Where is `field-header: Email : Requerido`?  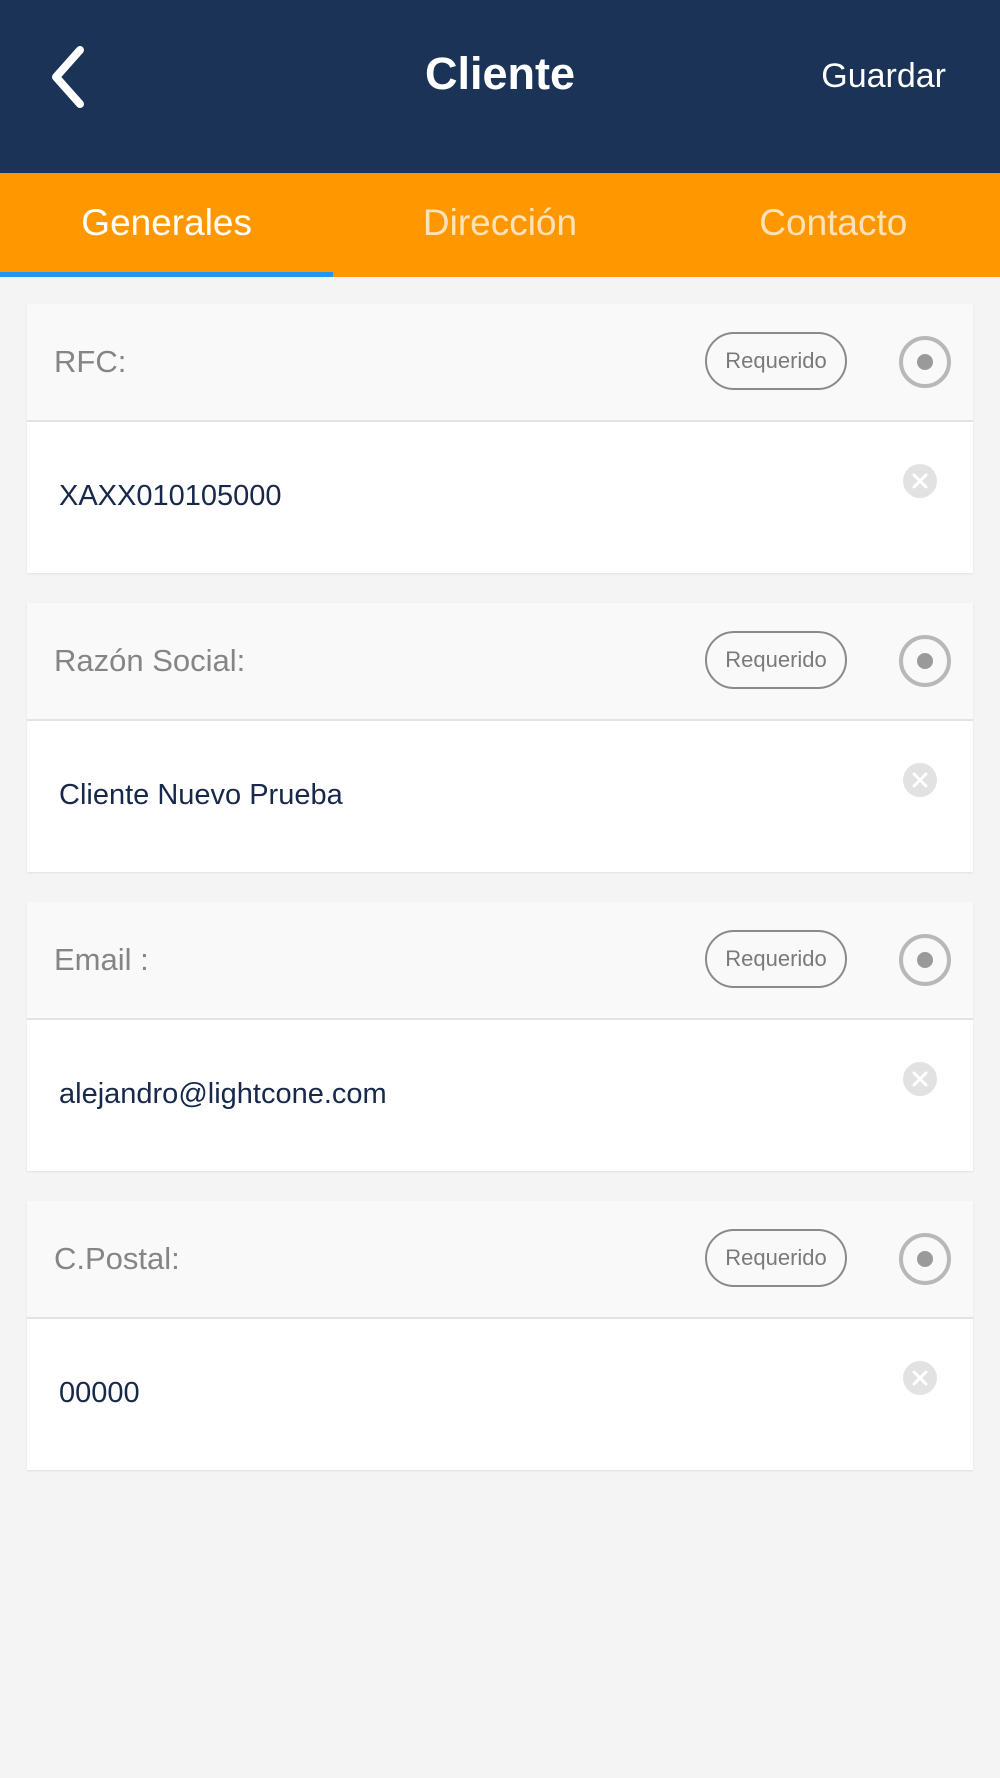 field-header: Email : Requerido is located at coordinates (500, 961).